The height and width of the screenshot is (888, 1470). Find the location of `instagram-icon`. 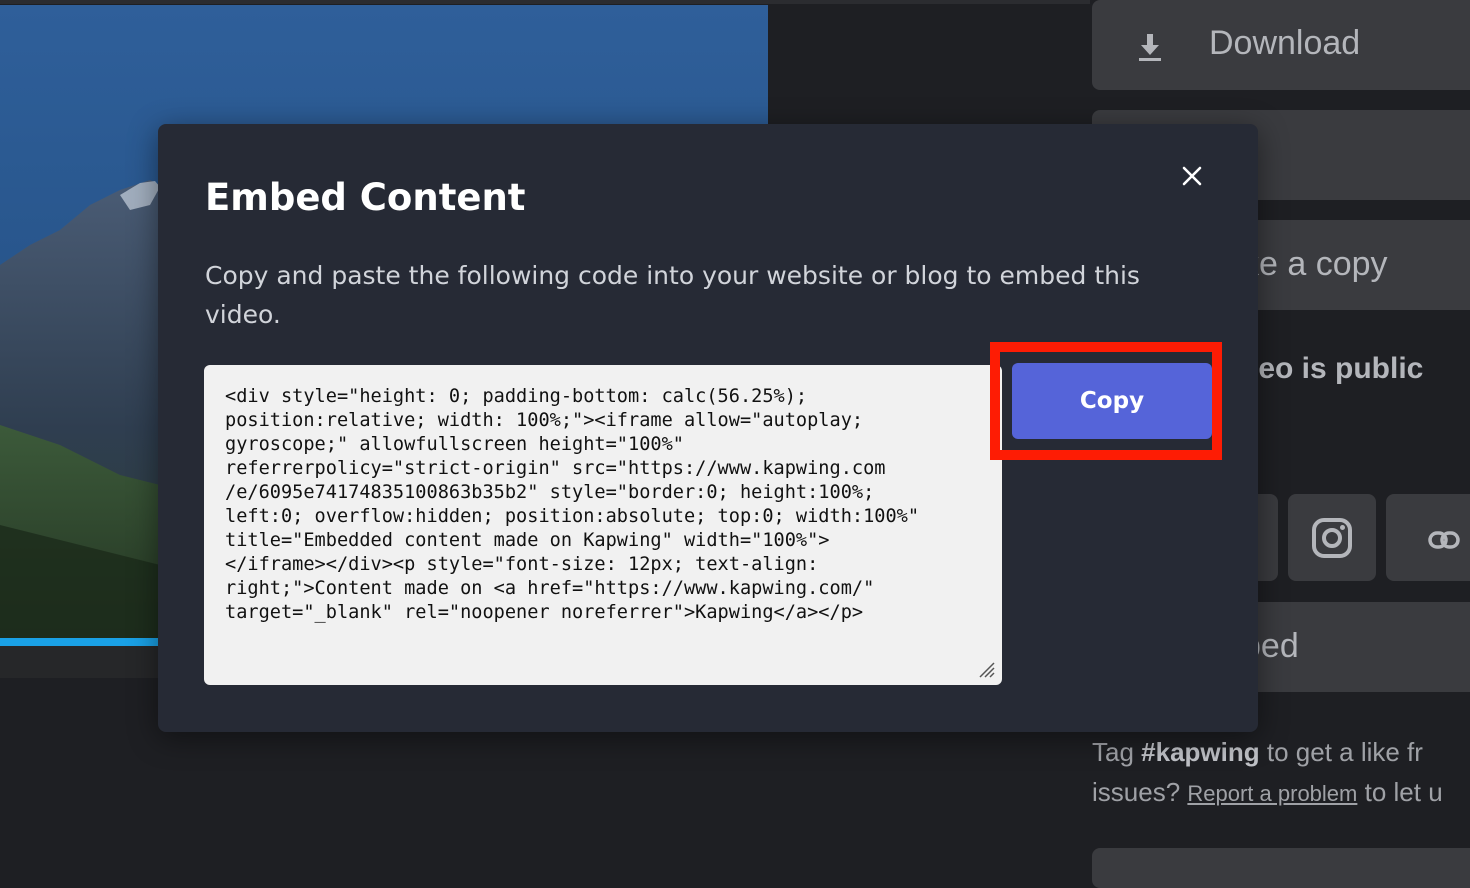

instagram-icon is located at coordinates (1332, 538).